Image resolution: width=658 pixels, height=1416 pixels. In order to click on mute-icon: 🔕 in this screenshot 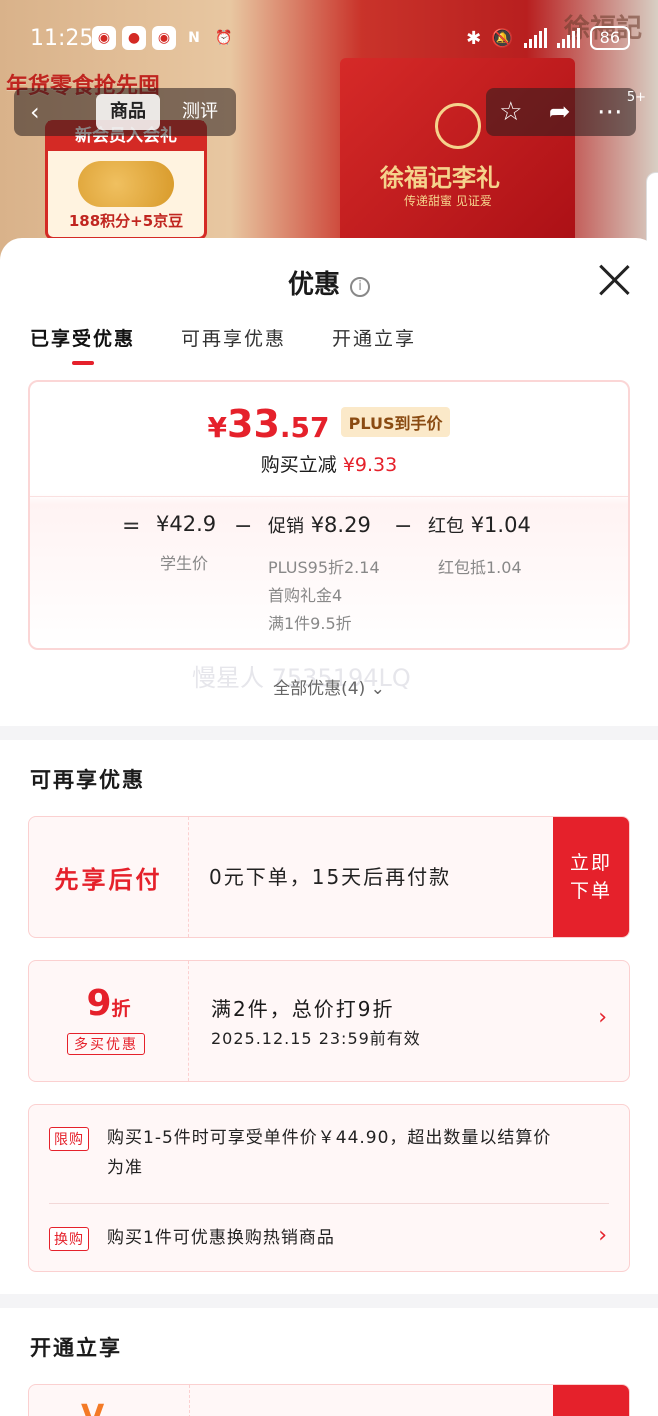, I will do `click(502, 38)`.